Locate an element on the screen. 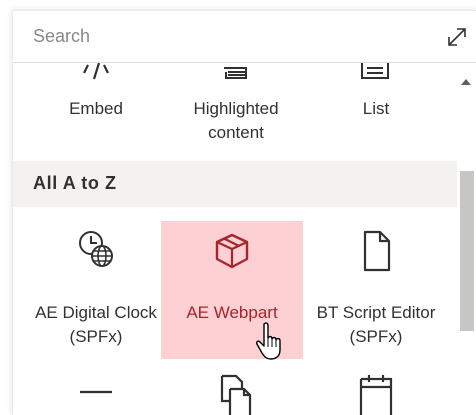  tile-label: AE Webpart is located at coordinates (232, 312).